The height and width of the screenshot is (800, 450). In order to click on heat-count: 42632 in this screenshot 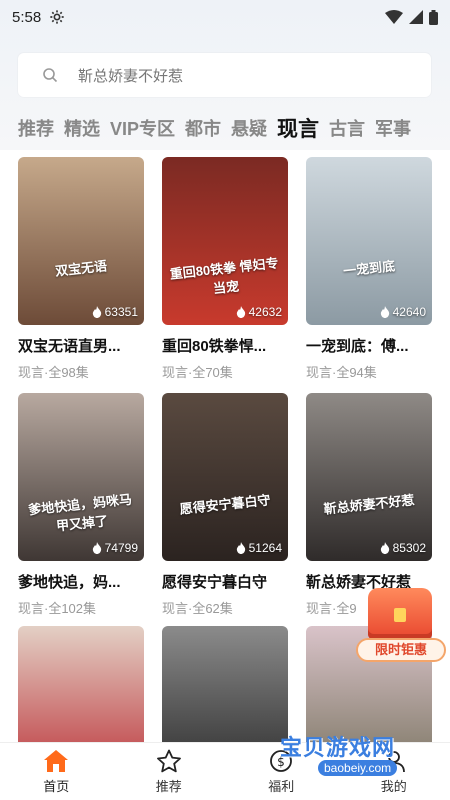, I will do `click(259, 312)`.